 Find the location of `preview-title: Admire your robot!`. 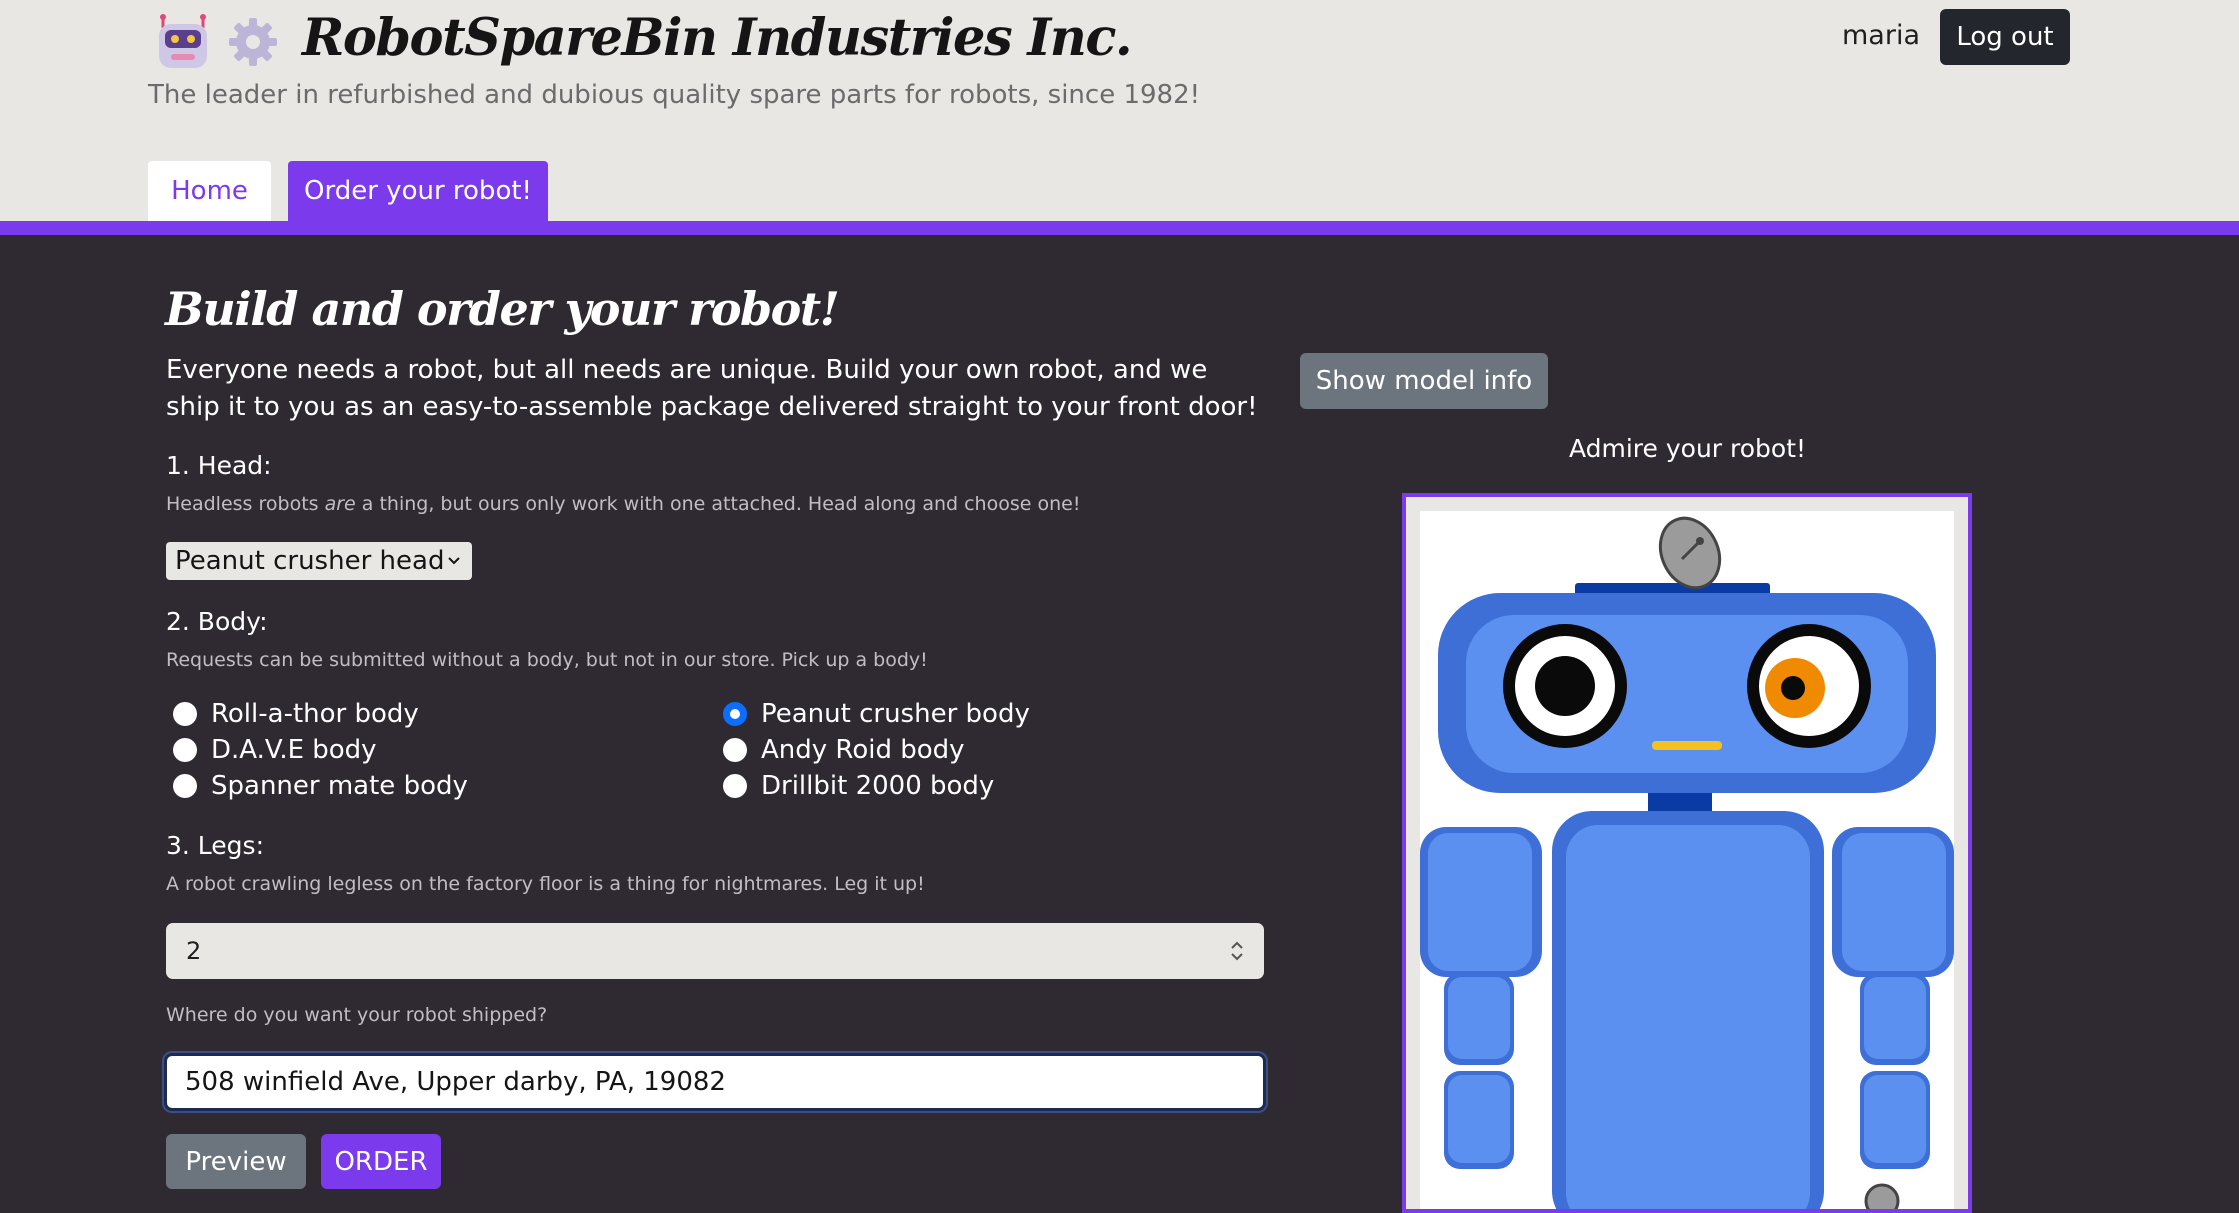

preview-title: Admire your robot! is located at coordinates (1687, 448).